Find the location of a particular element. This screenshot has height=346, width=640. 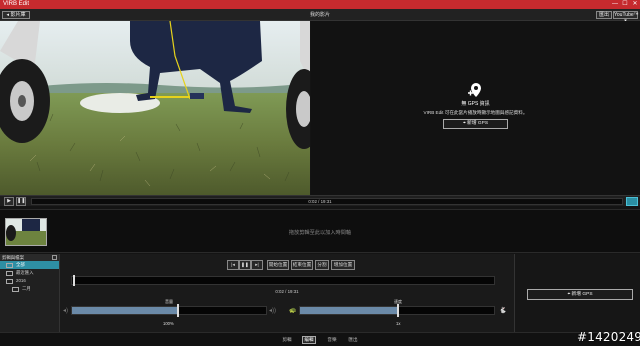

close-button: ✕ is located at coordinates (635, 4).